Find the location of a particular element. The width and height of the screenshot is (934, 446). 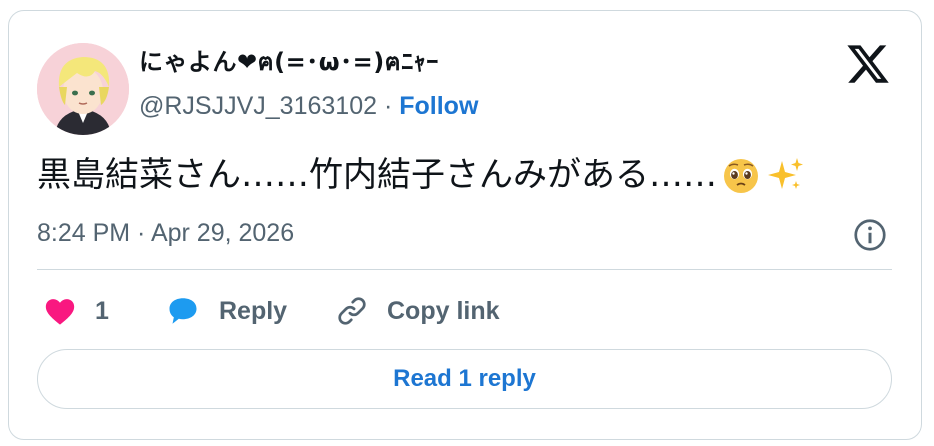

copy-link-button: Copy link is located at coordinates (417, 311).